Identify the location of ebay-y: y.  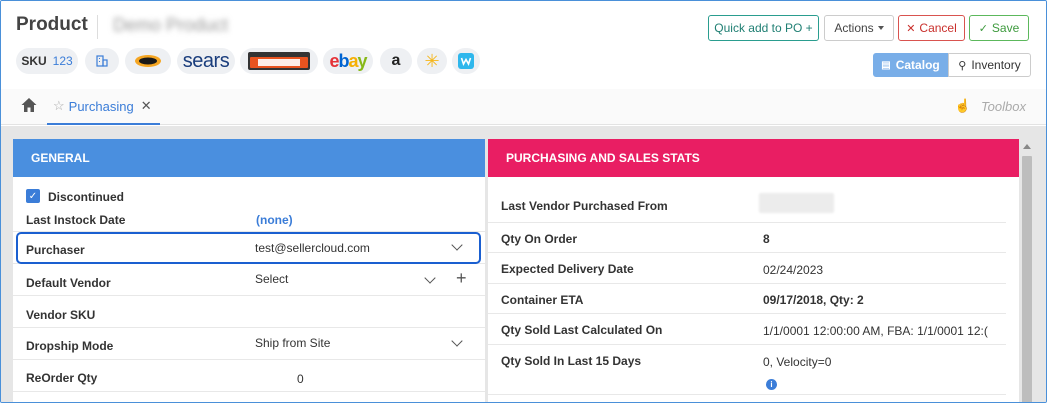
(362, 60).